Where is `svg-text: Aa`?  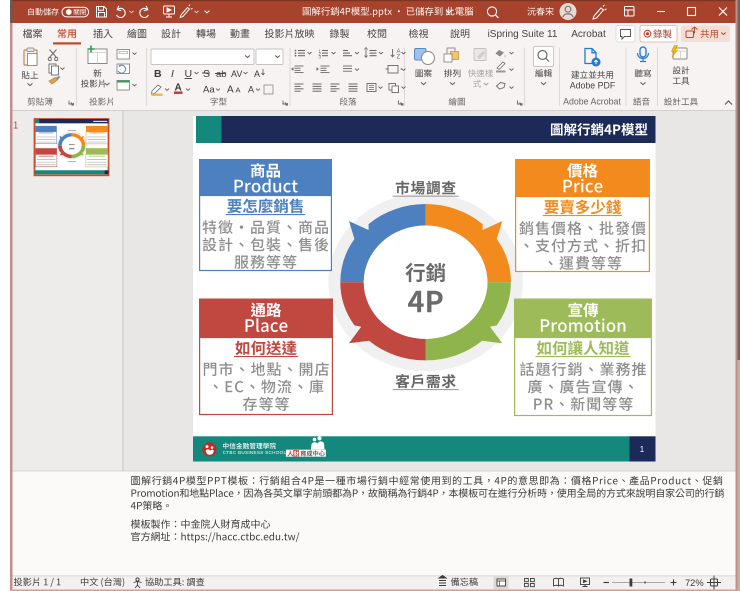
svg-text: Aa is located at coordinates (209, 90).